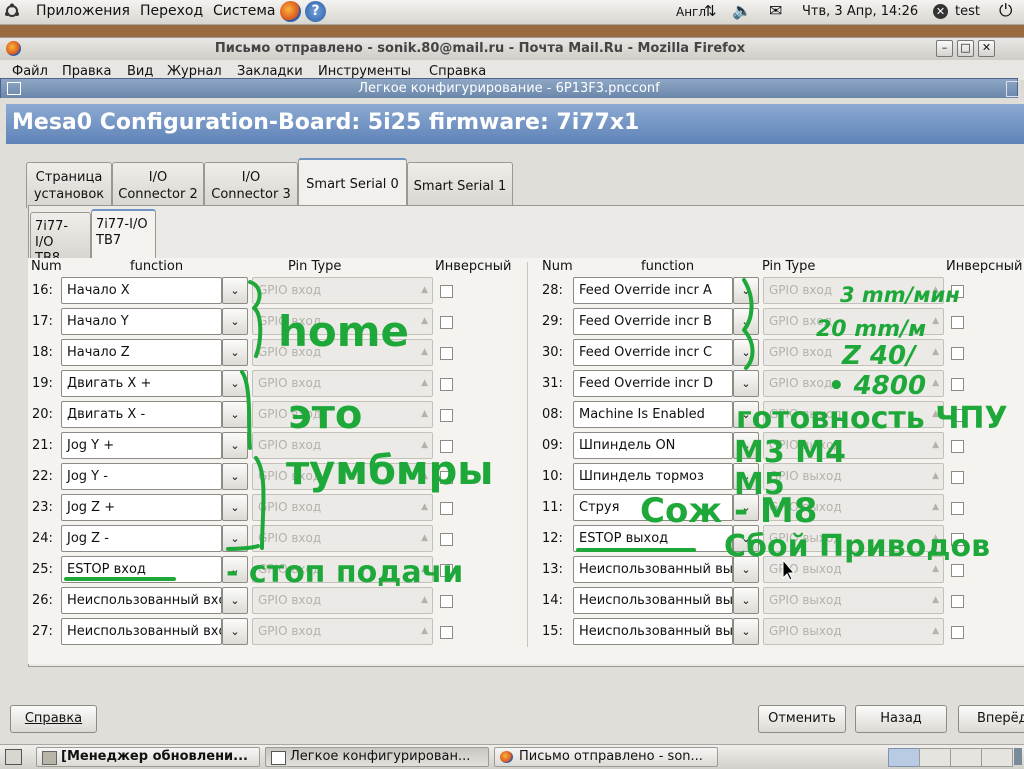  I want to click on brace-eto, so click(246, 410).